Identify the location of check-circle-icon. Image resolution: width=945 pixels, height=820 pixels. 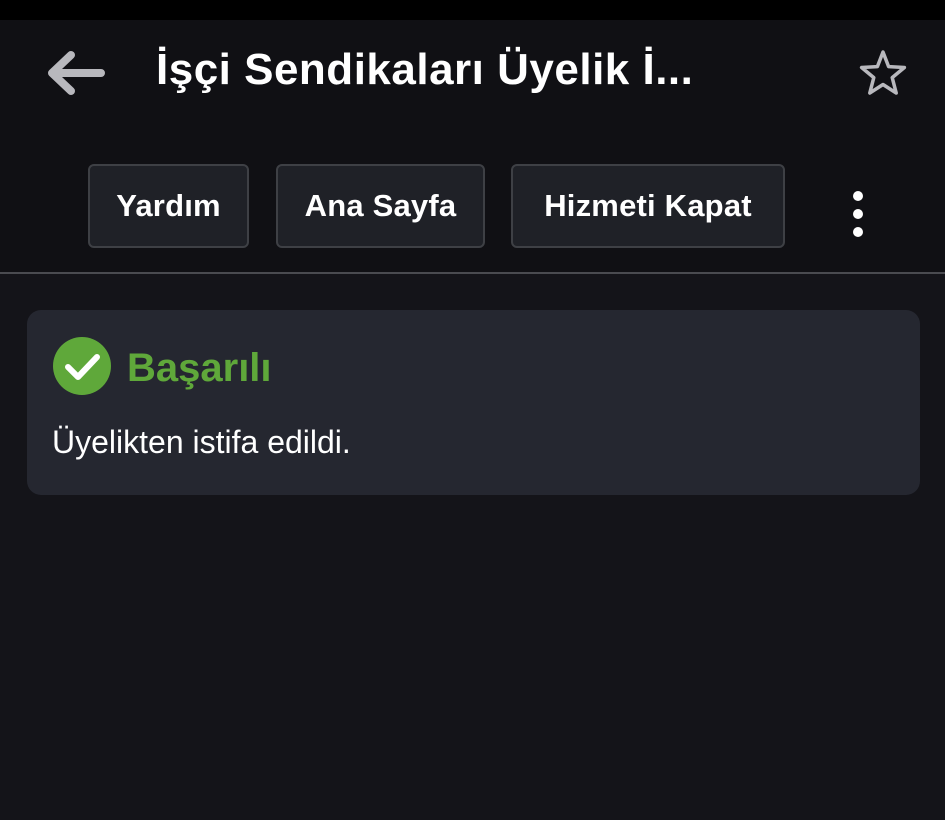
(82, 366).